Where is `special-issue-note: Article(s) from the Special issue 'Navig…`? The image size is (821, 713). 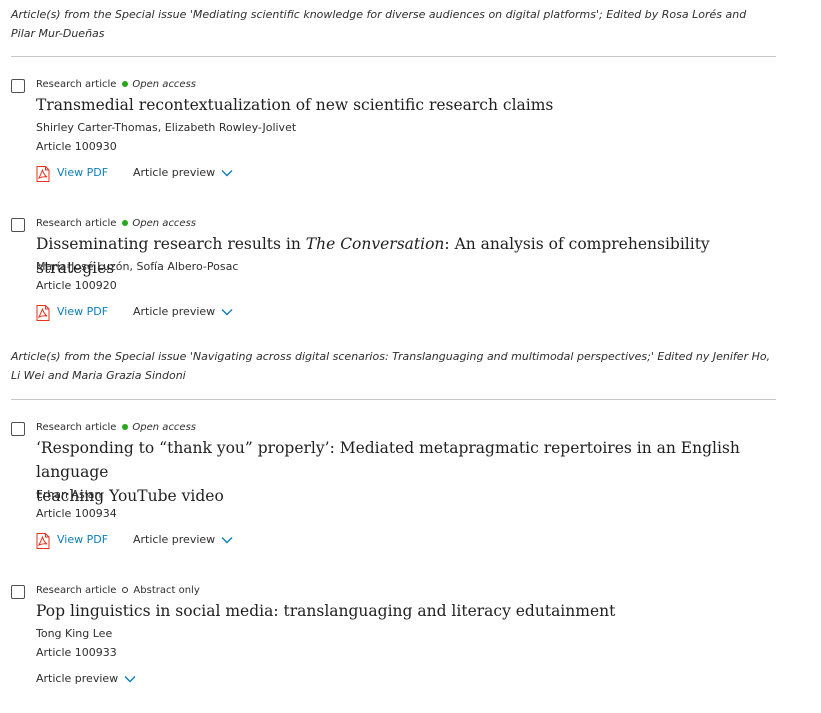 special-issue-note: Article(s) from the Special issue 'Navig… is located at coordinates (391, 366).